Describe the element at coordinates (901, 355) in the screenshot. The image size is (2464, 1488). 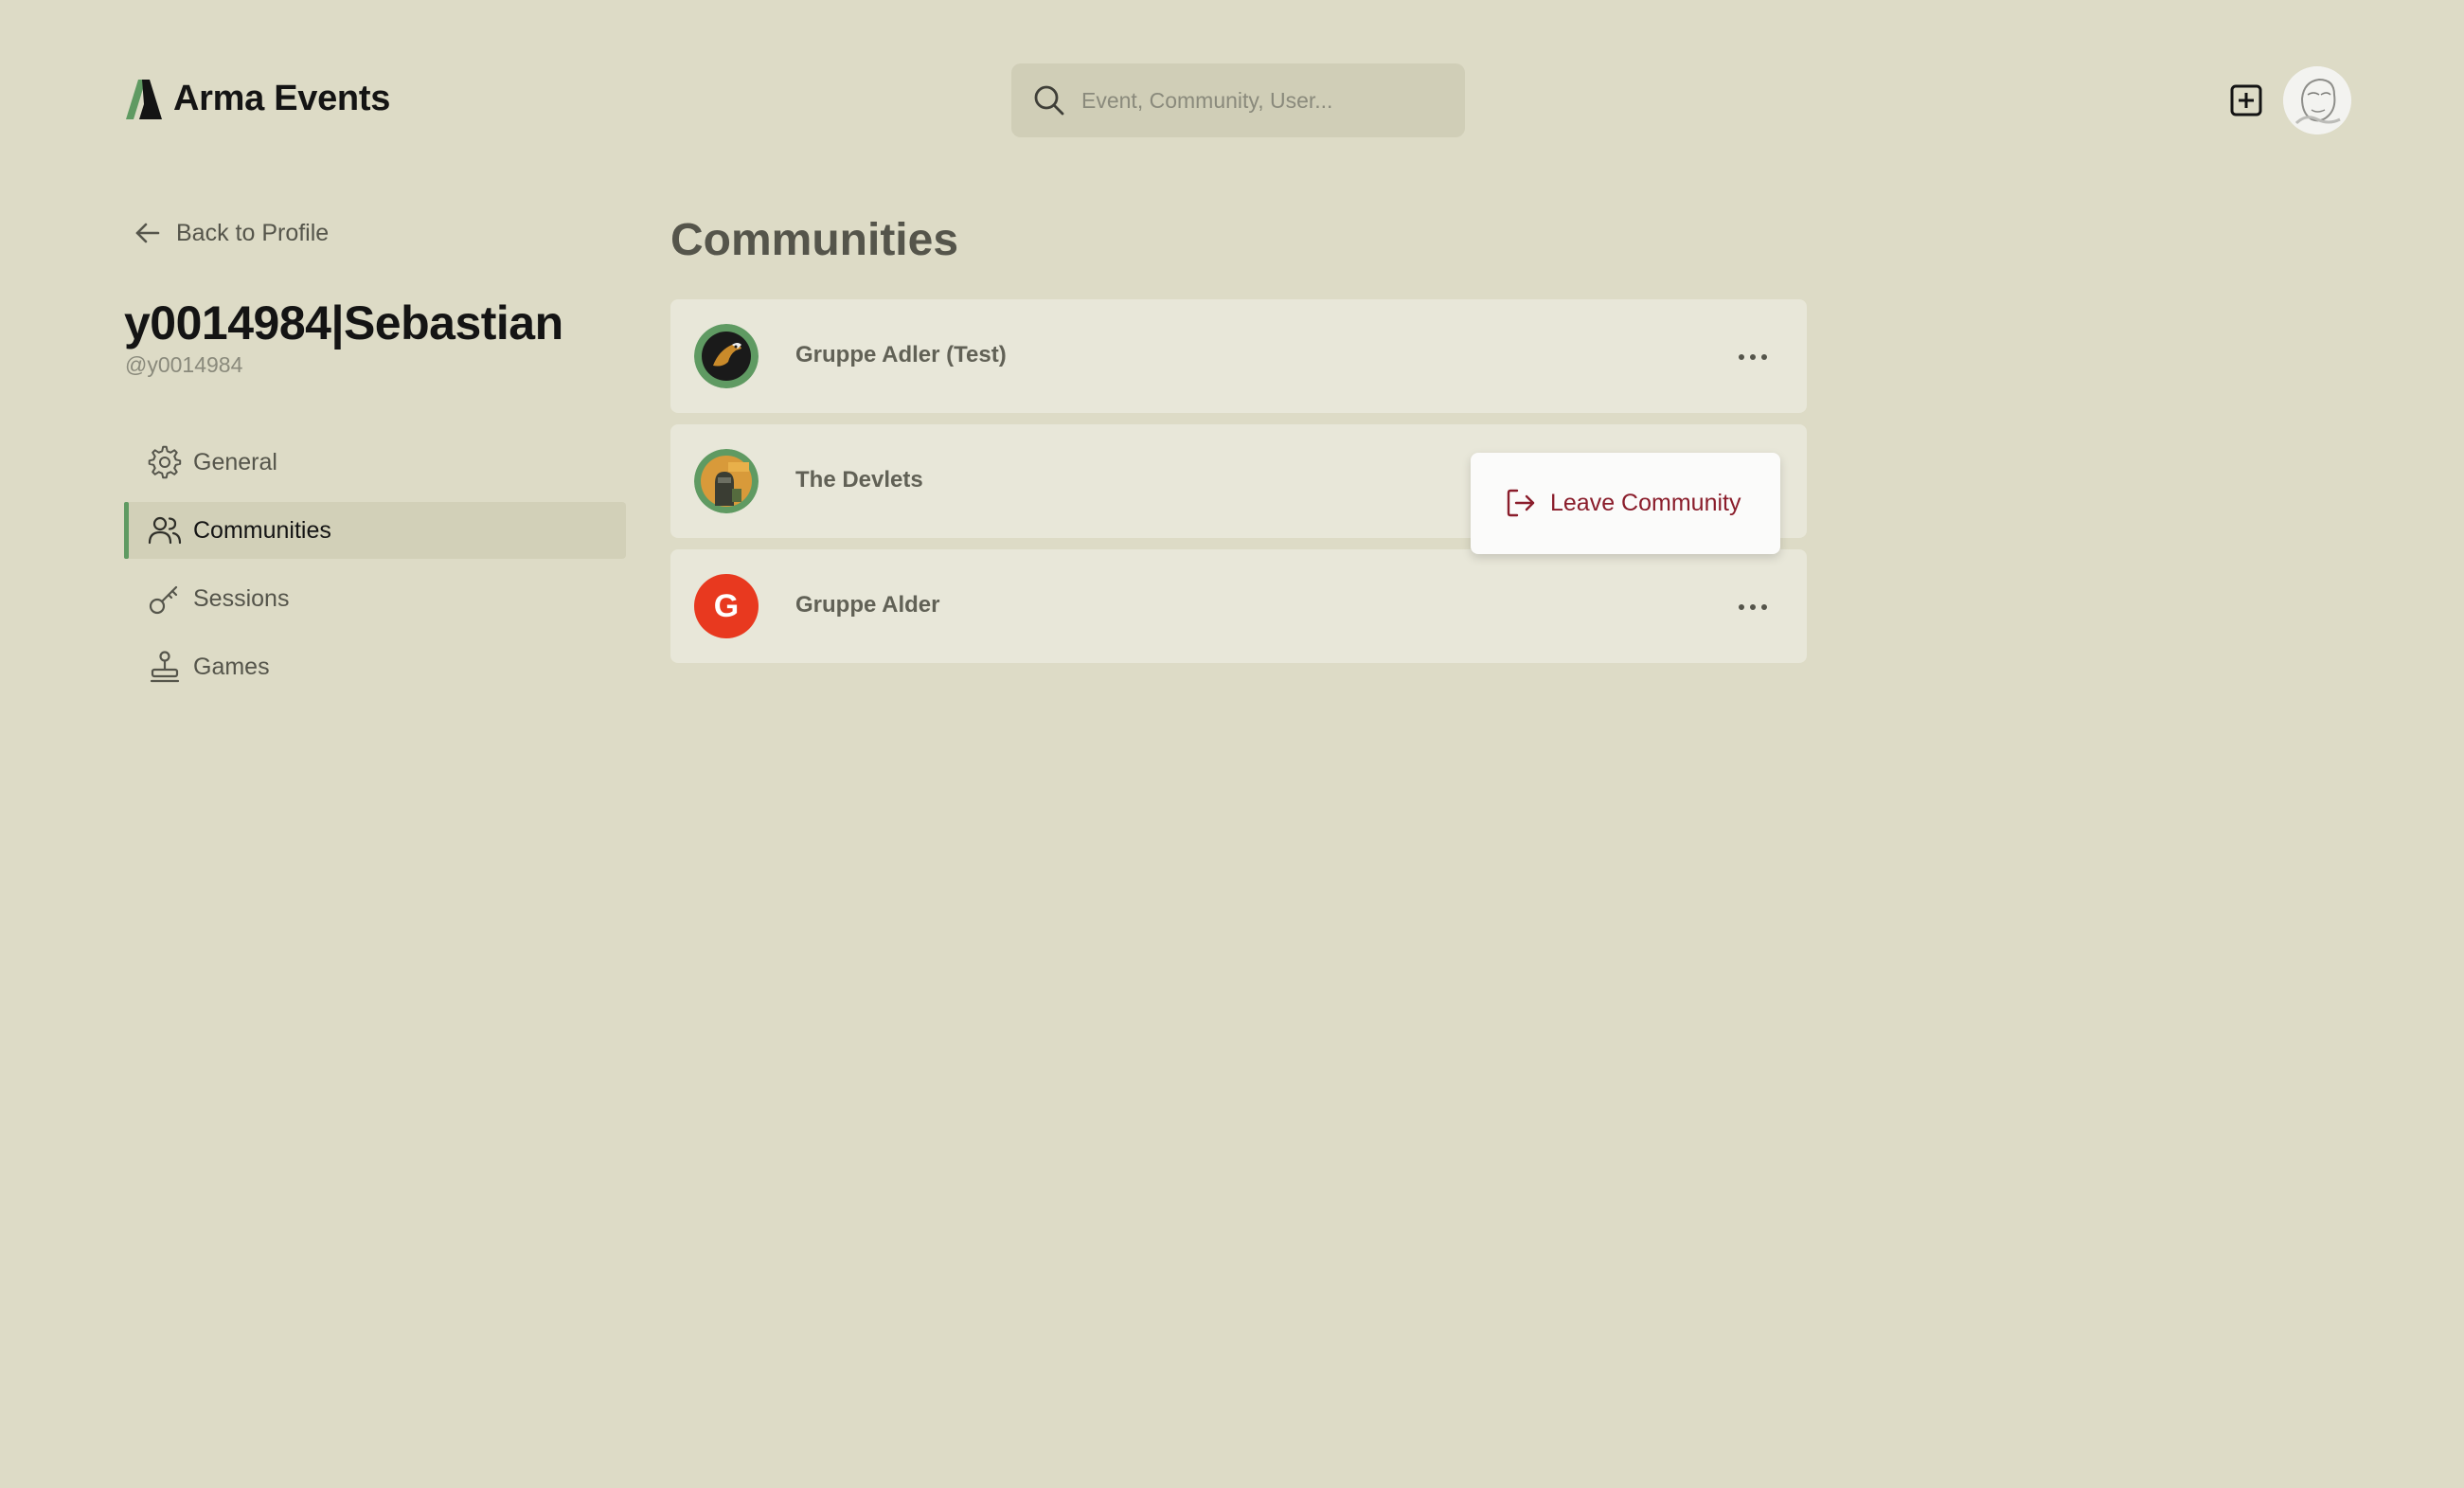
I see `community-name: Gruppe Adler (Test)` at that location.